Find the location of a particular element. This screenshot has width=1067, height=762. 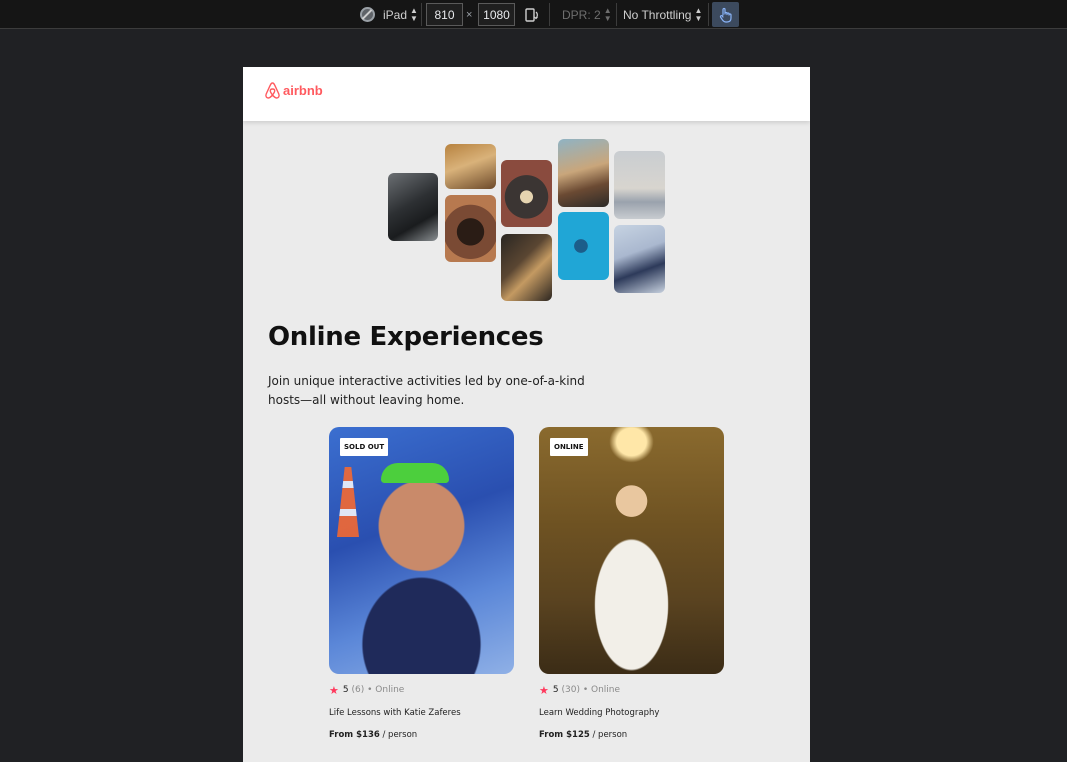

airbnb-logo: airbnb is located at coordinates (293, 90).